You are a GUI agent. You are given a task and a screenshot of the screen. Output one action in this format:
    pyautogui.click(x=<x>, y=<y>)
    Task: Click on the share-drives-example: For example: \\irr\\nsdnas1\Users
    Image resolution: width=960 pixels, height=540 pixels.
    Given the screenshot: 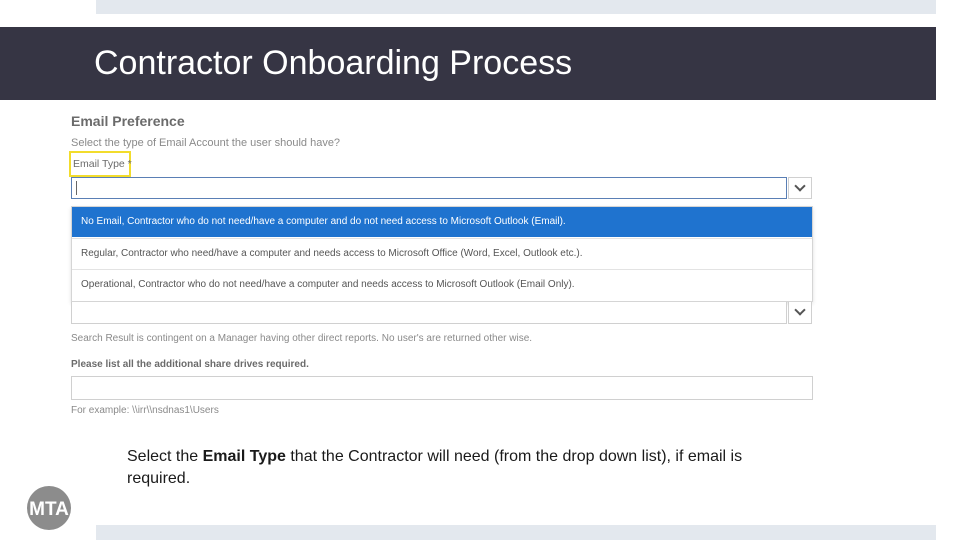 What is the action you would take?
    pyautogui.click(x=145, y=410)
    